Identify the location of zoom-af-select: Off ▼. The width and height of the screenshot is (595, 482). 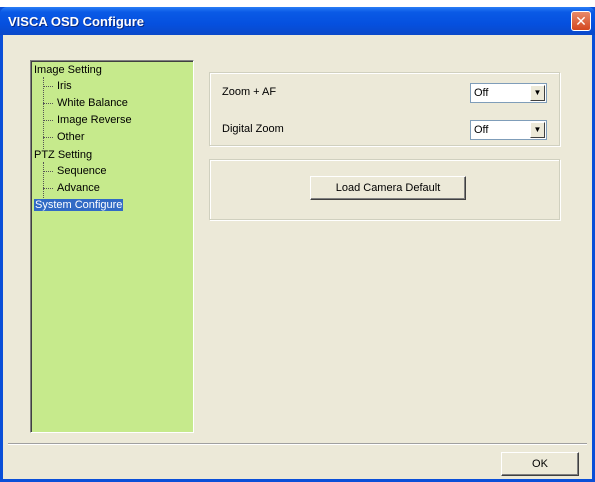
(508, 93).